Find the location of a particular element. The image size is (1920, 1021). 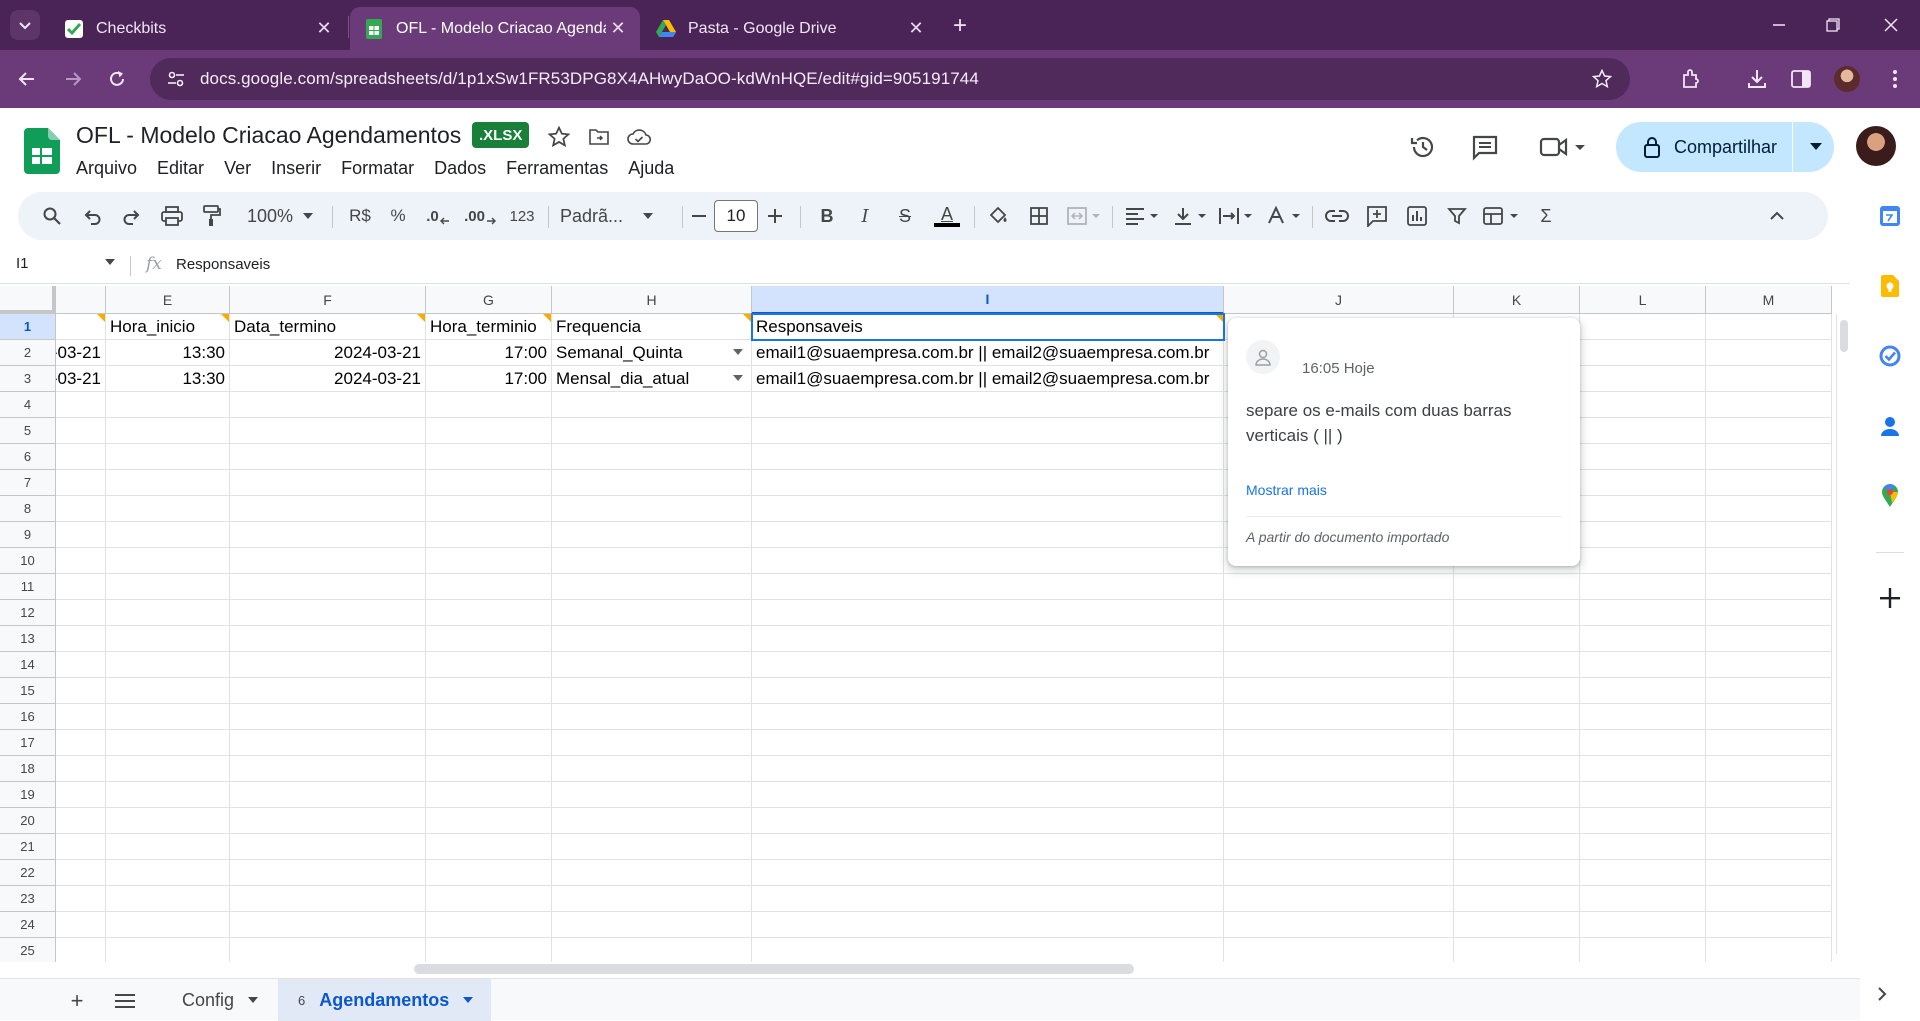

tasks-icon is located at coordinates (1890, 356).